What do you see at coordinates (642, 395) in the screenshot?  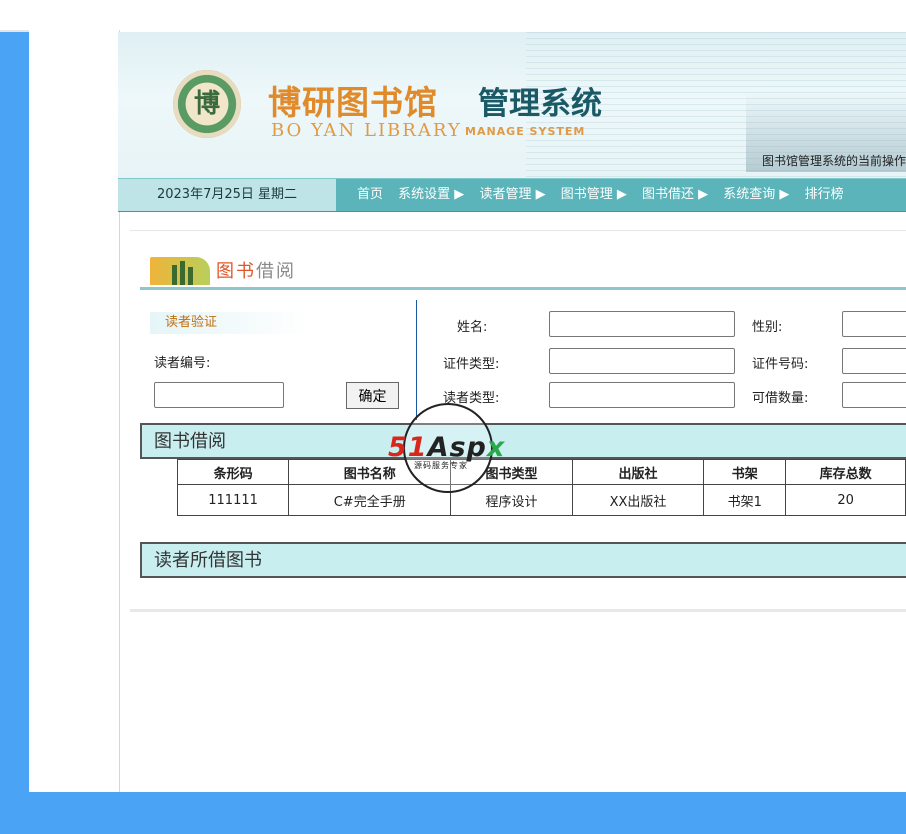 I see `reader-type-field` at bounding box center [642, 395].